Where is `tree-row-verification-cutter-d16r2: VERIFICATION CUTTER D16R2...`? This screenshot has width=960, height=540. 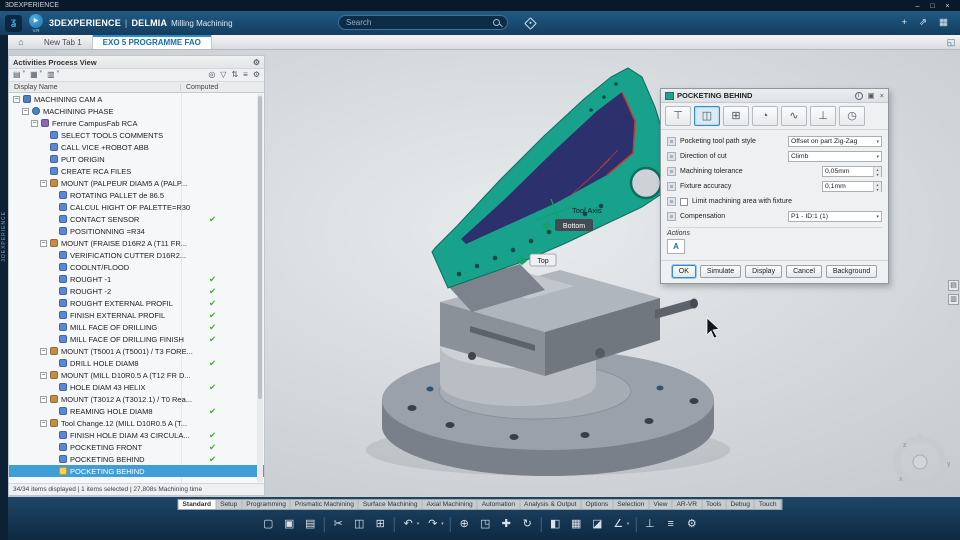 tree-row-verification-cutter-d16r2: VERIFICATION CUTTER D16R2... is located at coordinates (136, 255).